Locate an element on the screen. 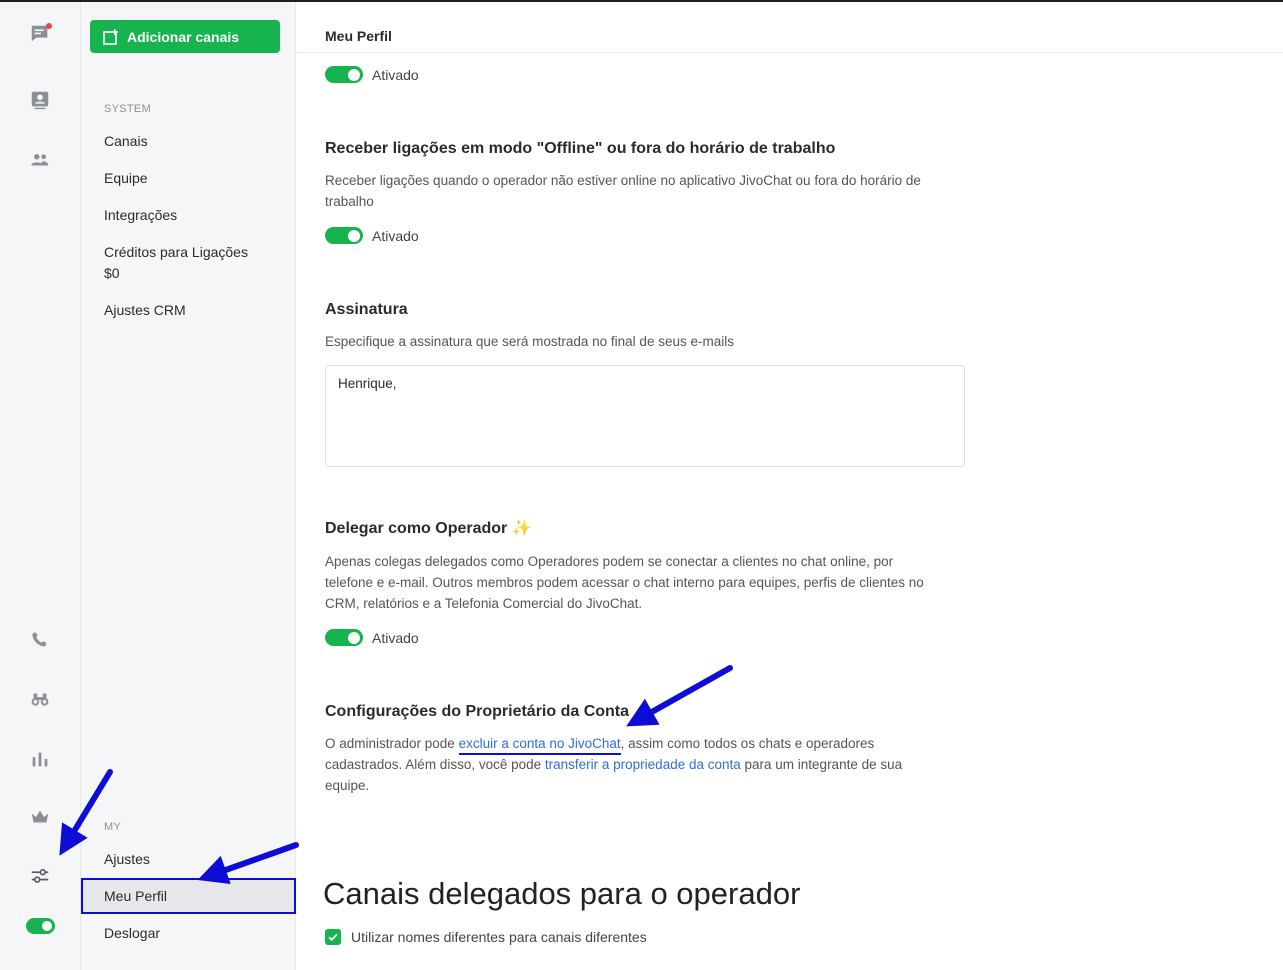  sidebar-item-my-profile: Meu Perfil is located at coordinates (188, 896).